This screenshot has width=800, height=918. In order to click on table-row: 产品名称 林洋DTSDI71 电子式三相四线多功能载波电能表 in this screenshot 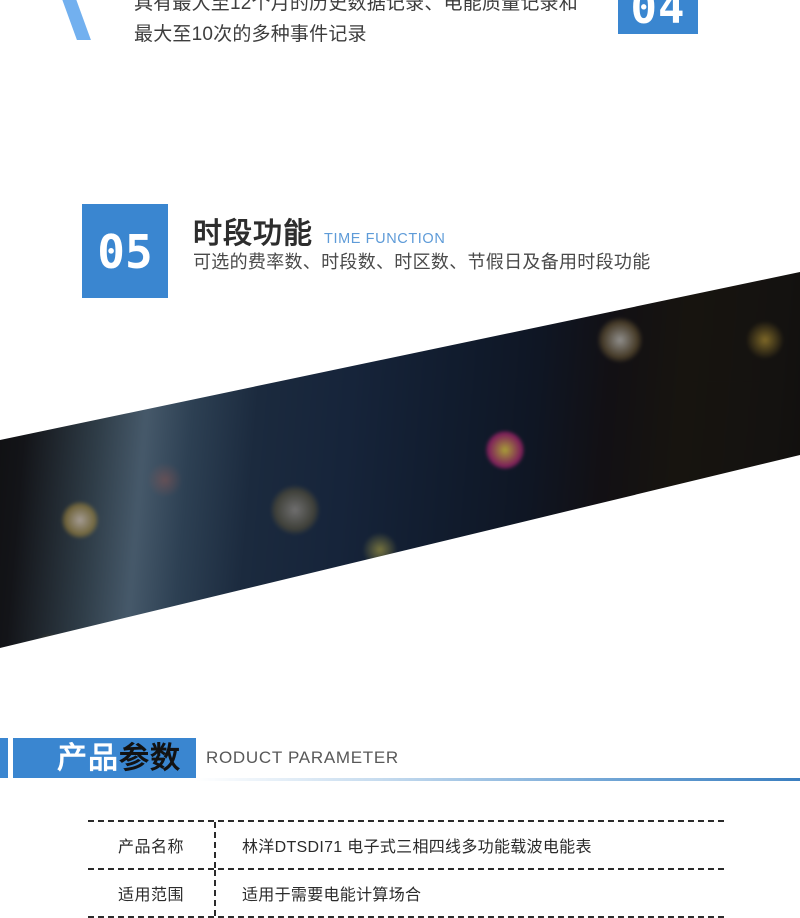, I will do `click(406, 844)`.